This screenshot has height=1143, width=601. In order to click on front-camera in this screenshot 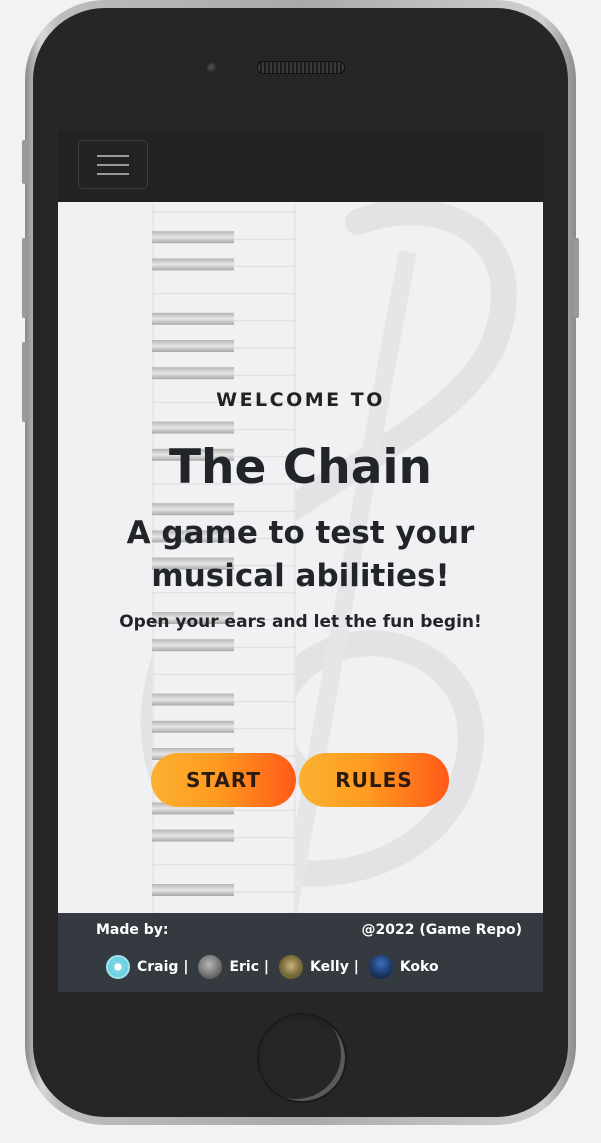, I will do `click(212, 68)`.